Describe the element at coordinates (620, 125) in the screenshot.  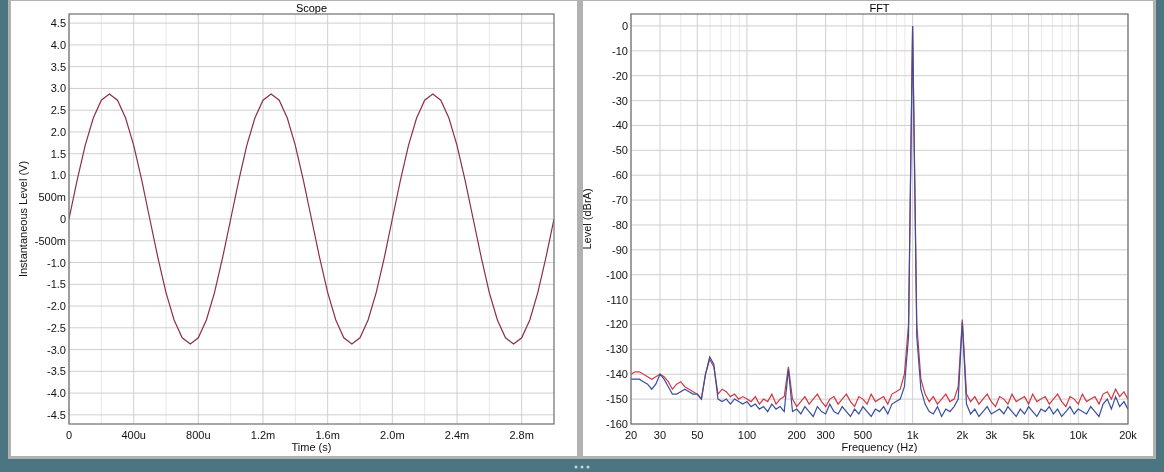
I see `y-tick-label: -40` at that location.